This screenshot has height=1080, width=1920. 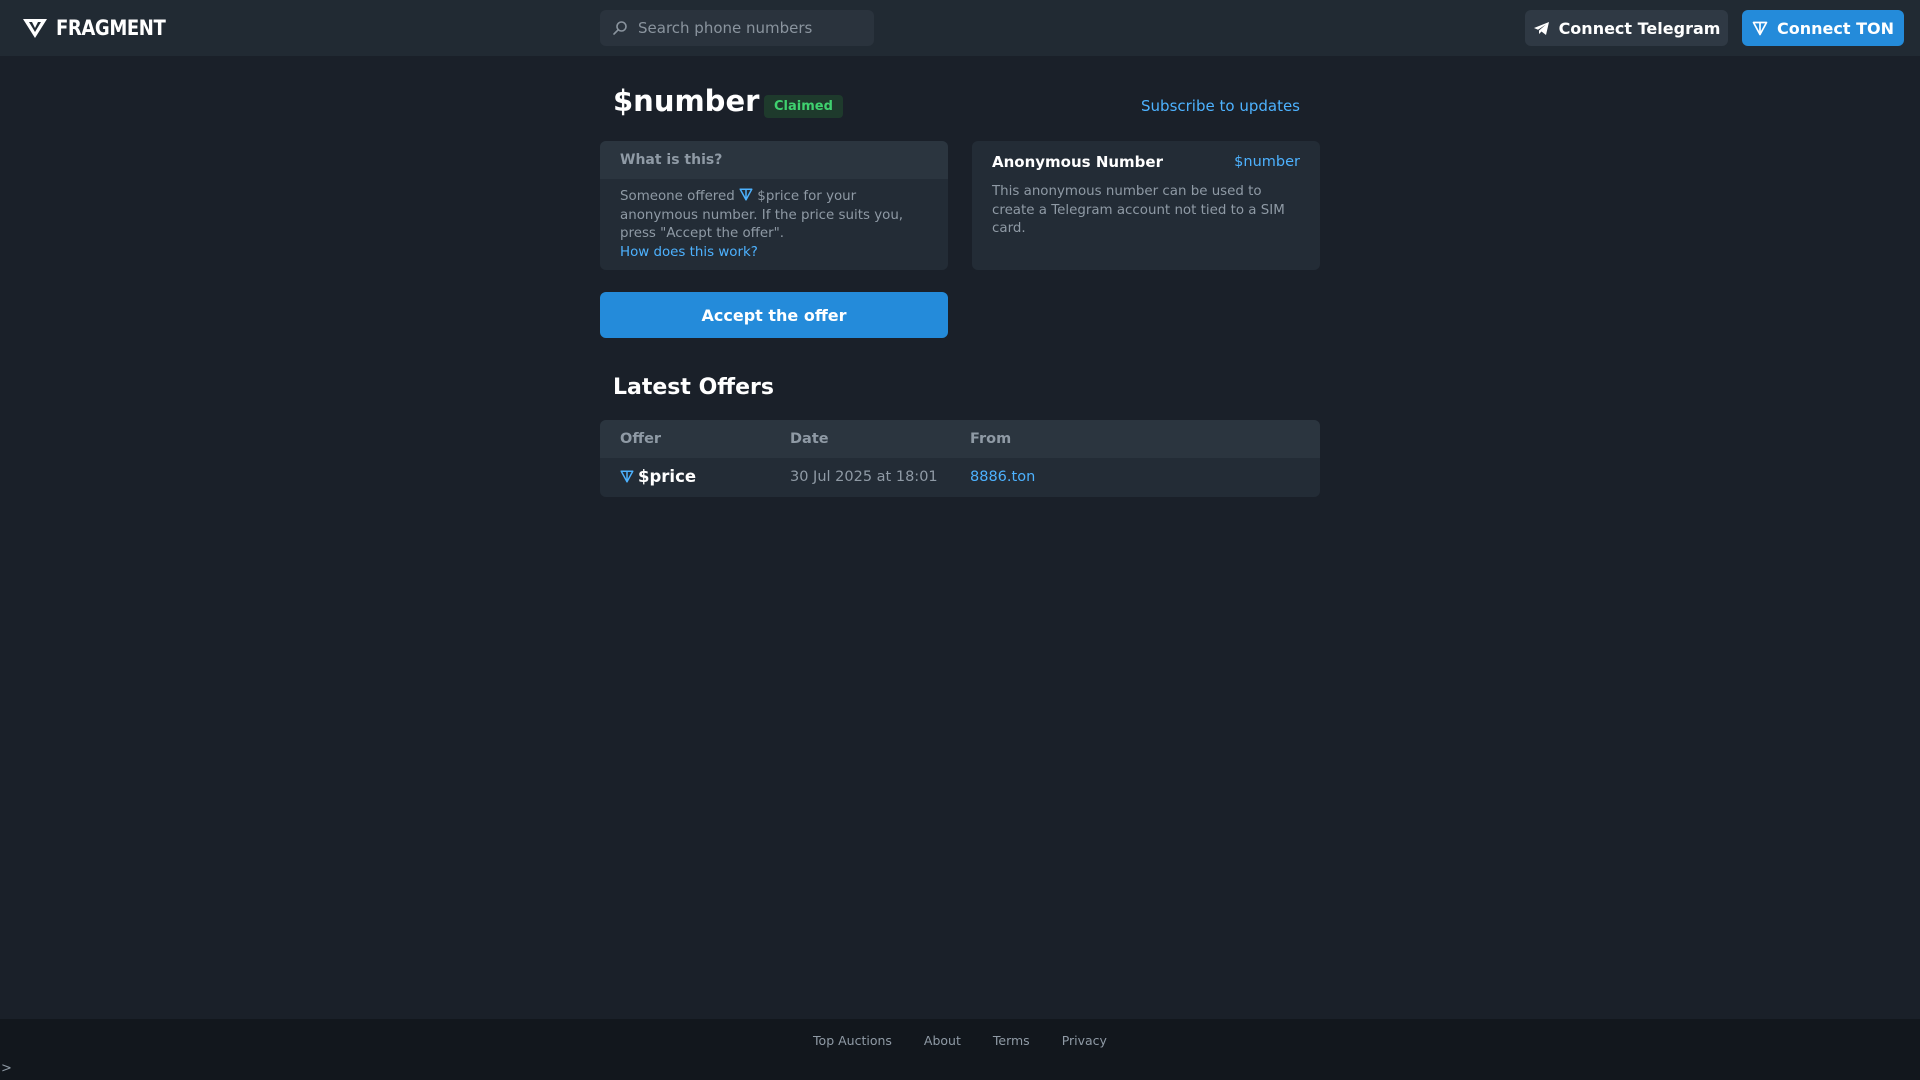 I want to click on what-is-this-heading: What is this?, so click(x=774, y=160).